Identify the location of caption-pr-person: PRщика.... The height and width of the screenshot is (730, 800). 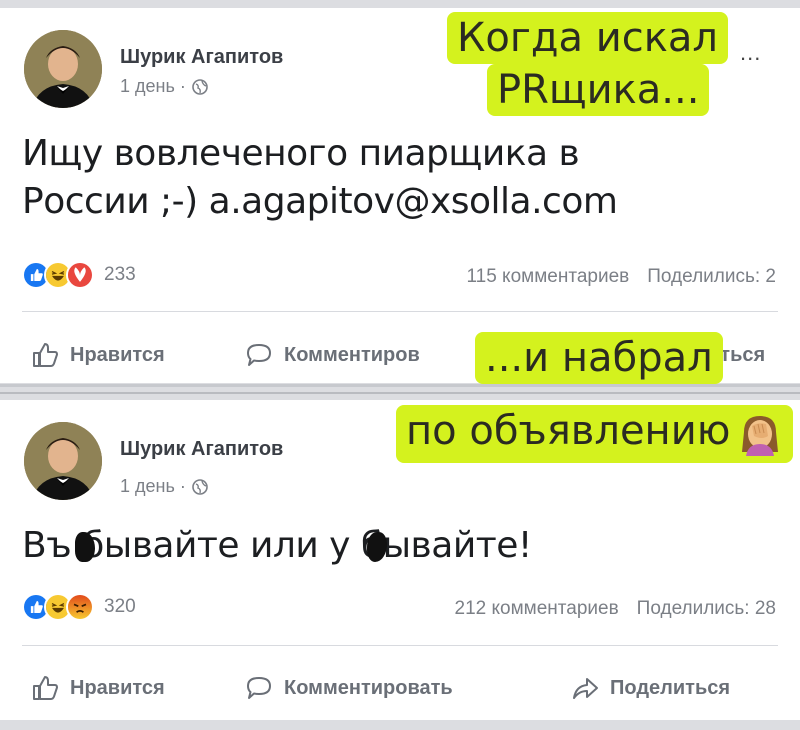
(598, 90).